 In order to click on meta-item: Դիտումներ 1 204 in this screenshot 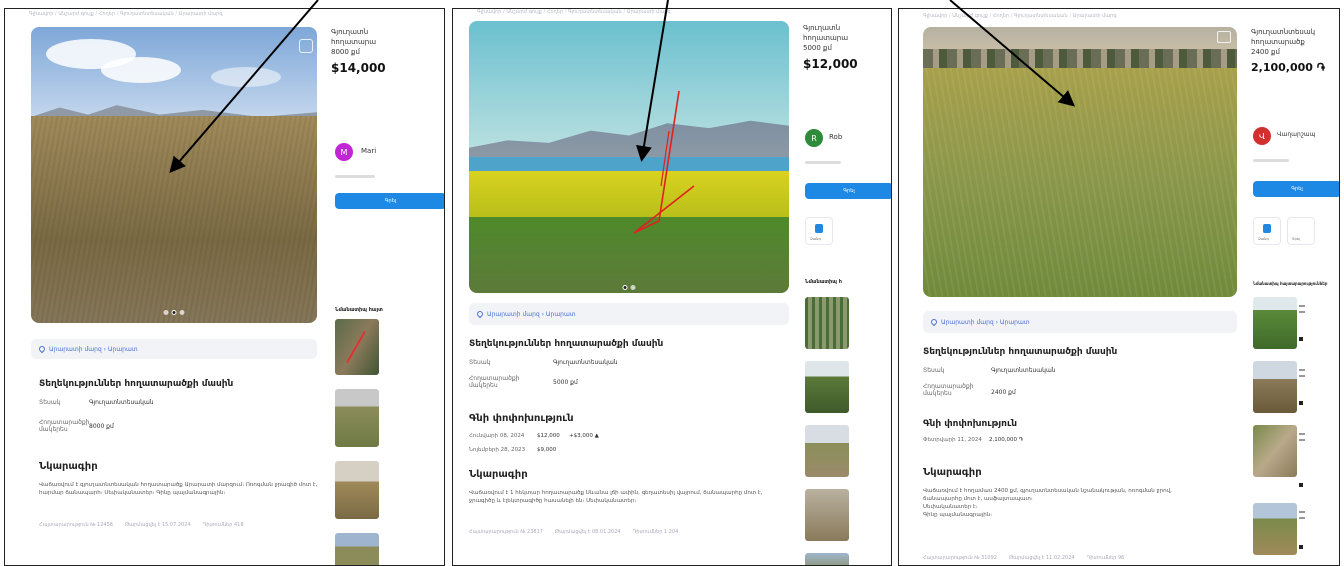, I will do `click(655, 532)`.